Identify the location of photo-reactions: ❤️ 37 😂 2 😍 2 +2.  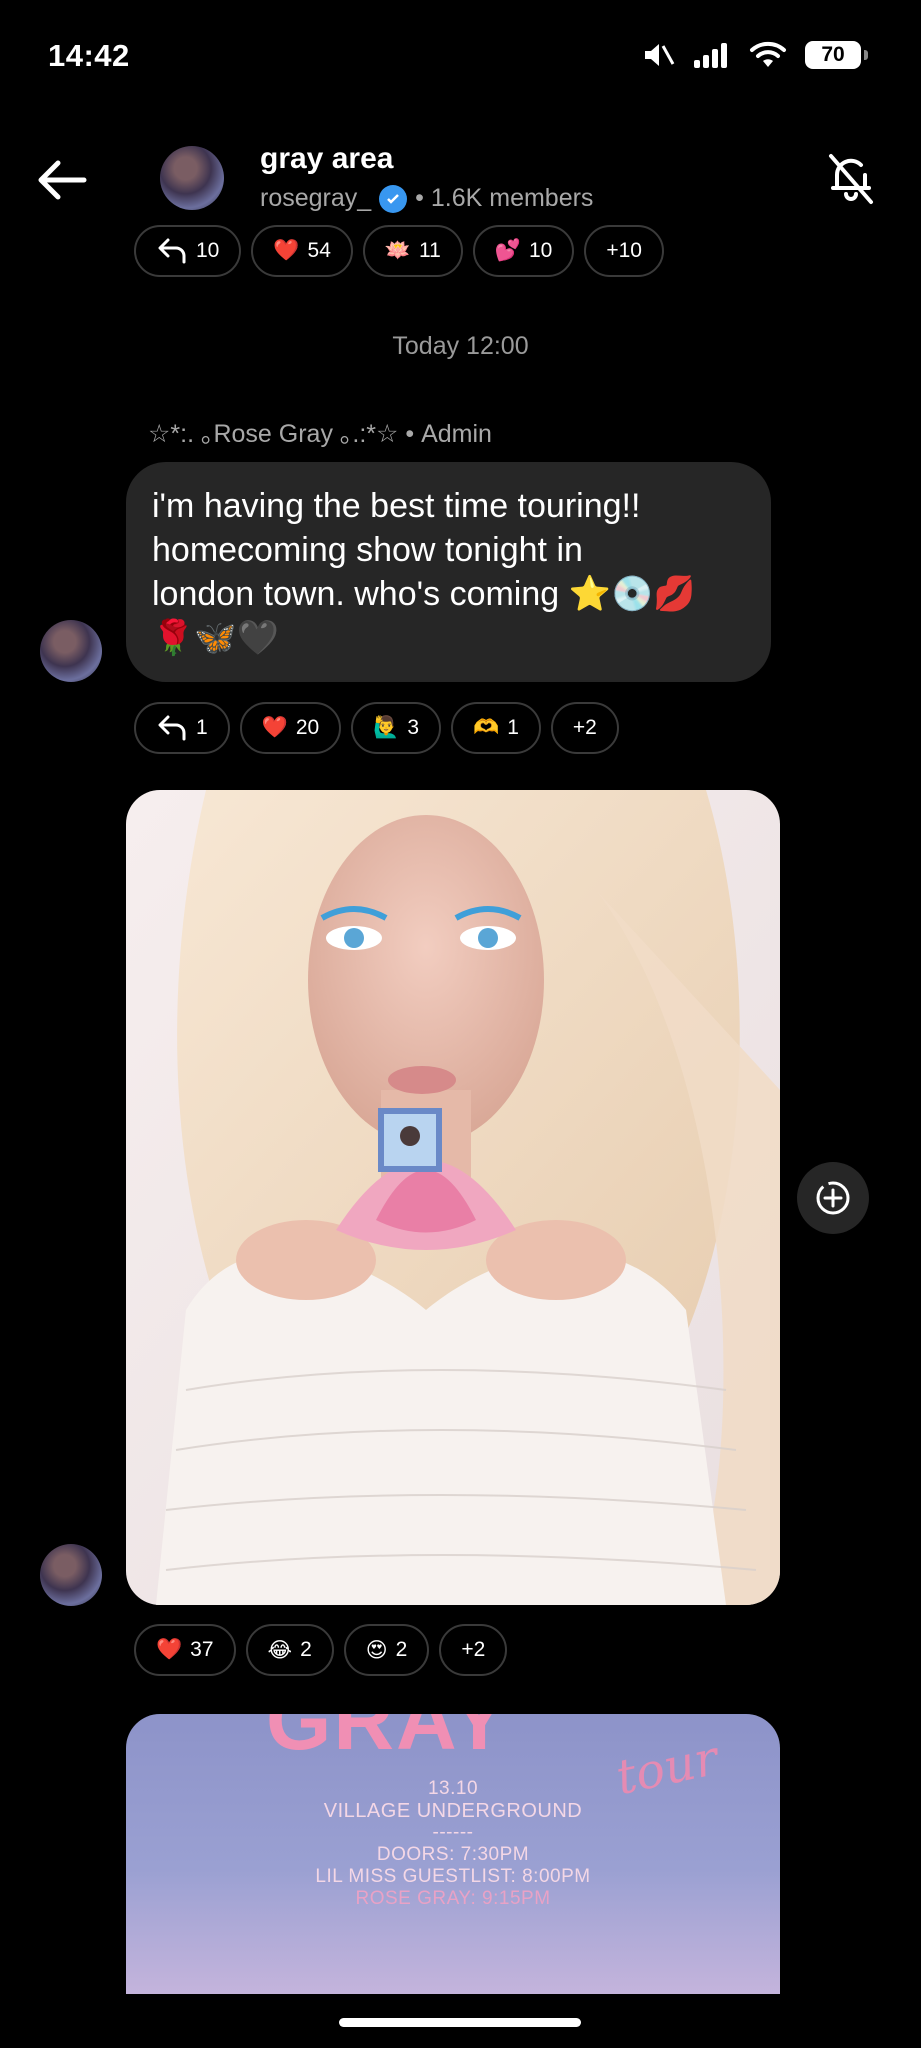
(321, 1650).